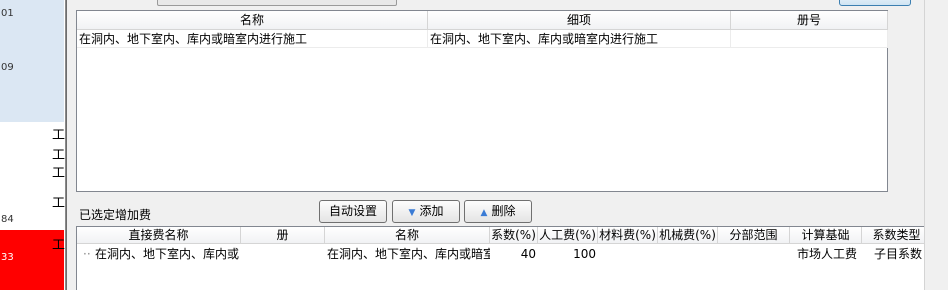 This screenshot has width=948, height=290. I want to click on table-header: 名称 细项 册号, so click(482, 20).